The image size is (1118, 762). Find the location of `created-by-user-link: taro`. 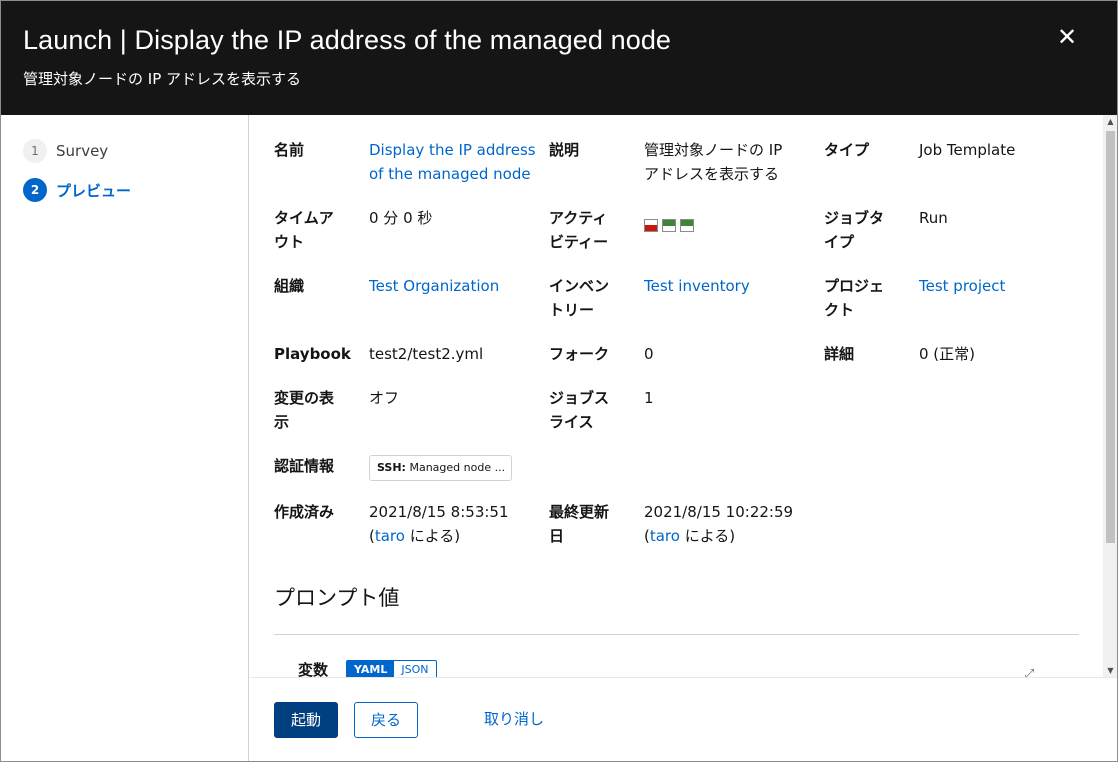

created-by-user-link: taro is located at coordinates (390, 536).